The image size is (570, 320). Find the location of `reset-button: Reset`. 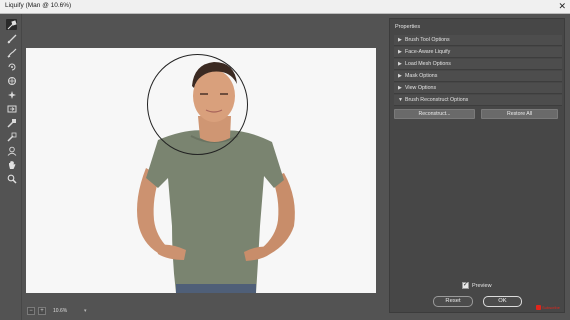

reset-button: Reset is located at coordinates (453, 301).